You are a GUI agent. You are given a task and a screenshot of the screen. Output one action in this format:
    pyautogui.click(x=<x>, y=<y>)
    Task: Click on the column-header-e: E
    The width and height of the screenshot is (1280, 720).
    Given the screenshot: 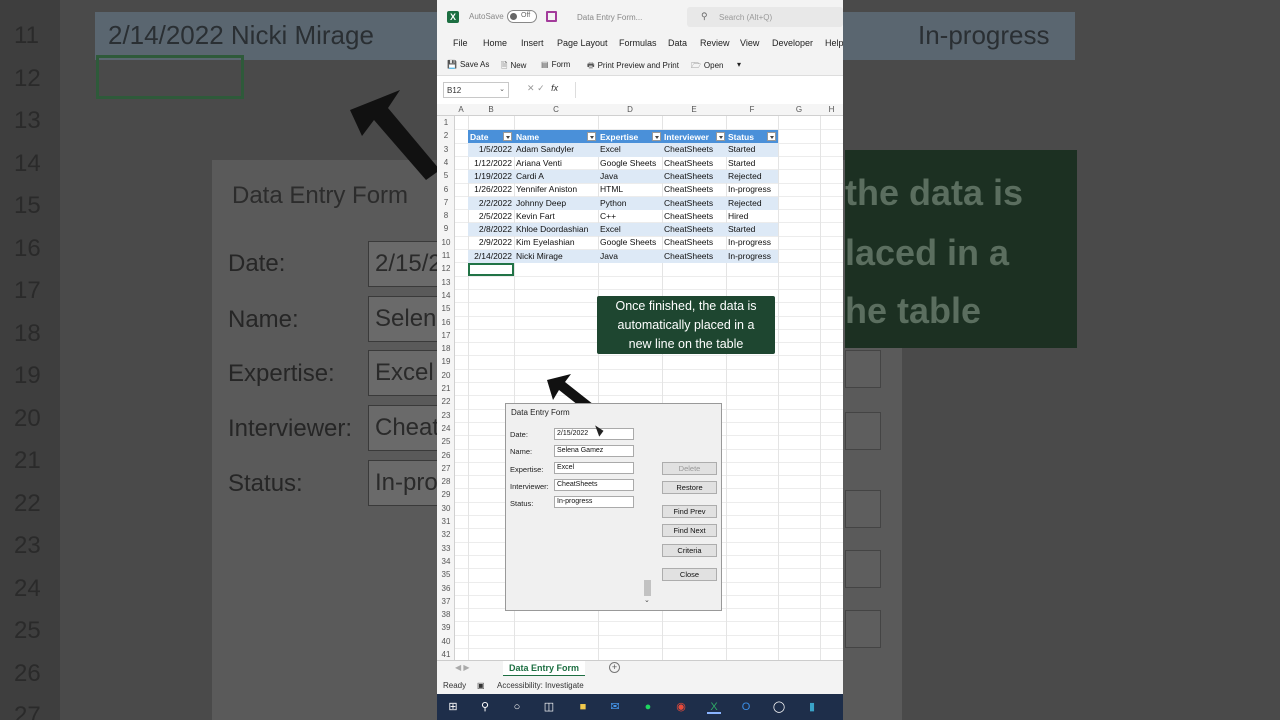 What is the action you would take?
    pyautogui.click(x=694, y=109)
    